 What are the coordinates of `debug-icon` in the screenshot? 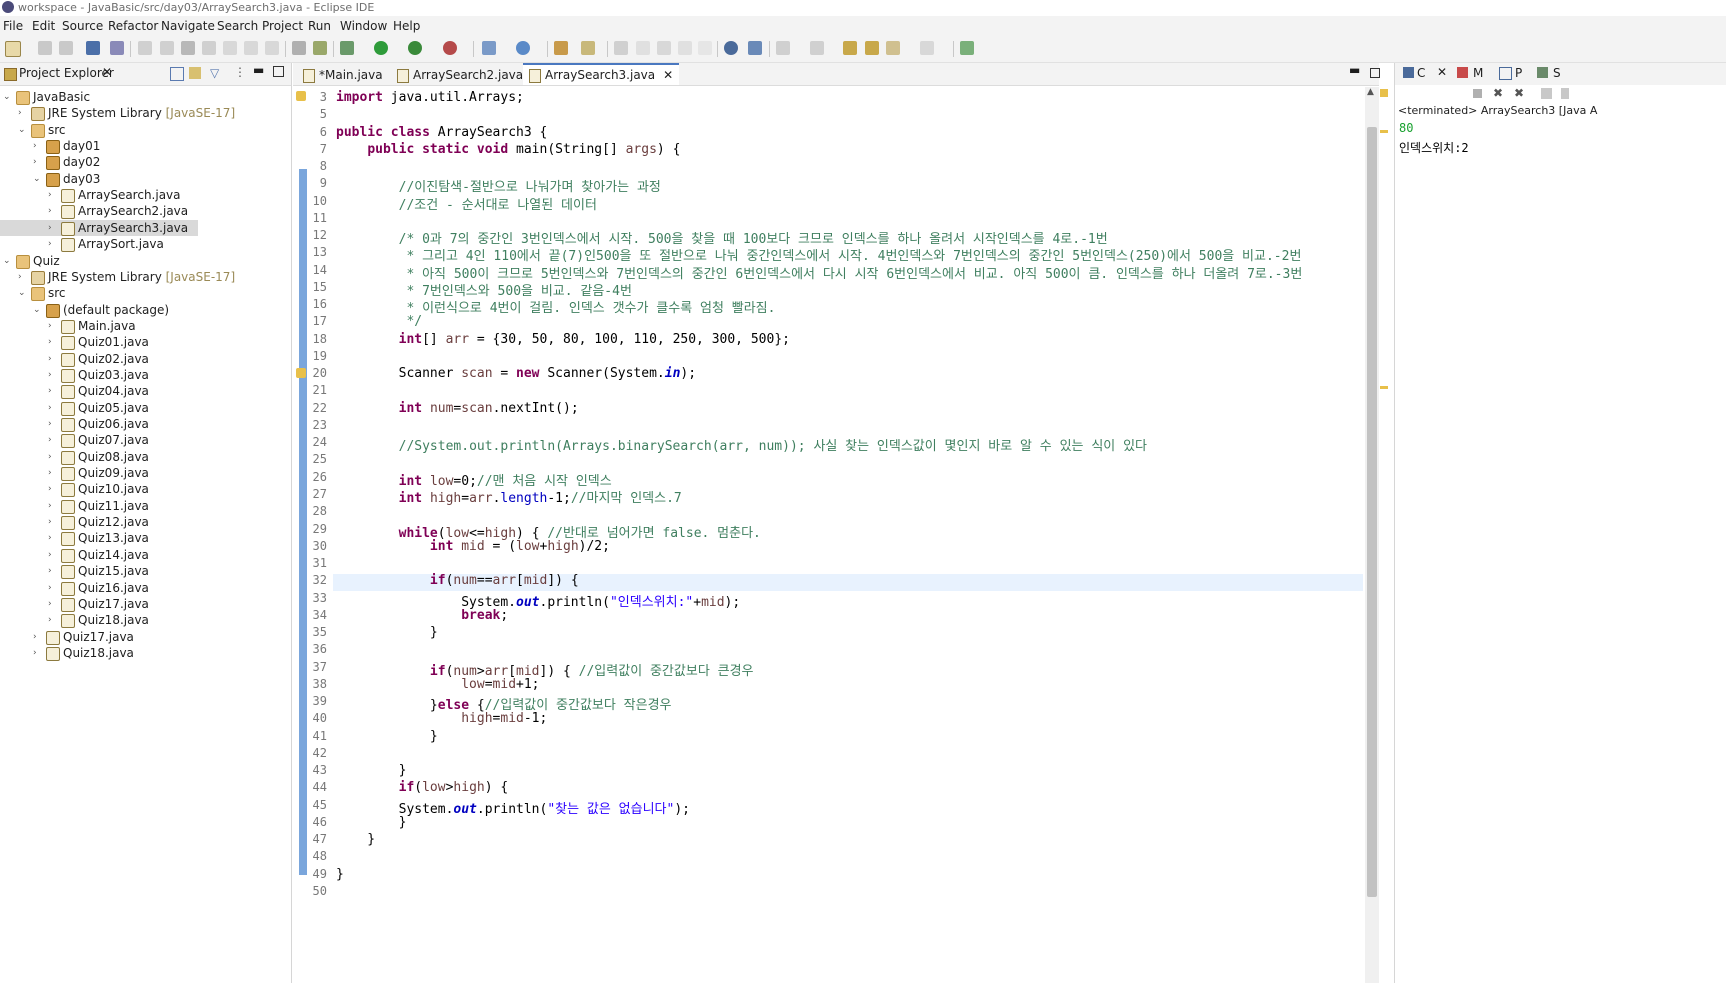 It's located at (347, 48).